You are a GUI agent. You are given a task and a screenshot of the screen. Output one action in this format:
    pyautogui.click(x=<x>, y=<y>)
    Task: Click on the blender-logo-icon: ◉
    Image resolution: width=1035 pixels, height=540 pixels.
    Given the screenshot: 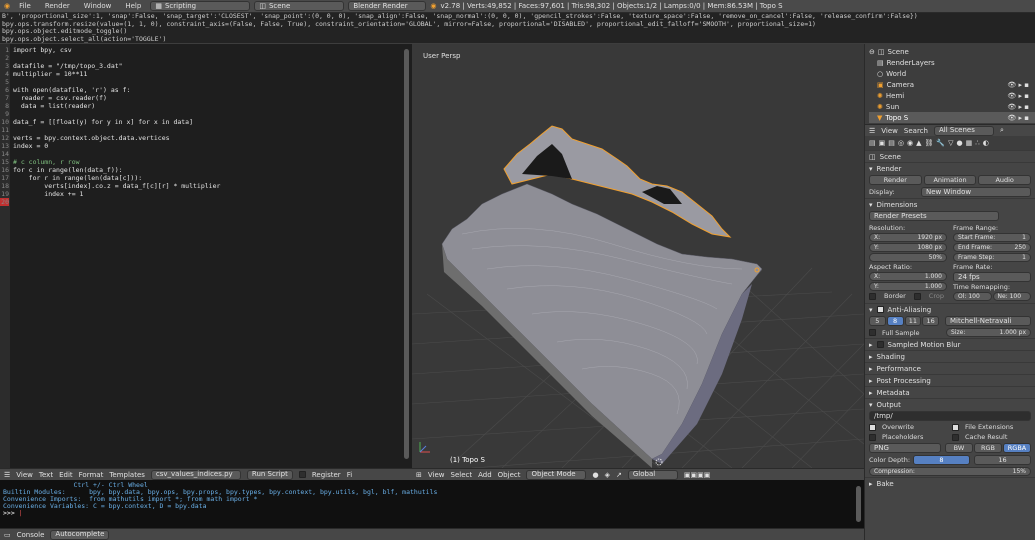 What is the action you would take?
    pyautogui.click(x=7, y=6)
    